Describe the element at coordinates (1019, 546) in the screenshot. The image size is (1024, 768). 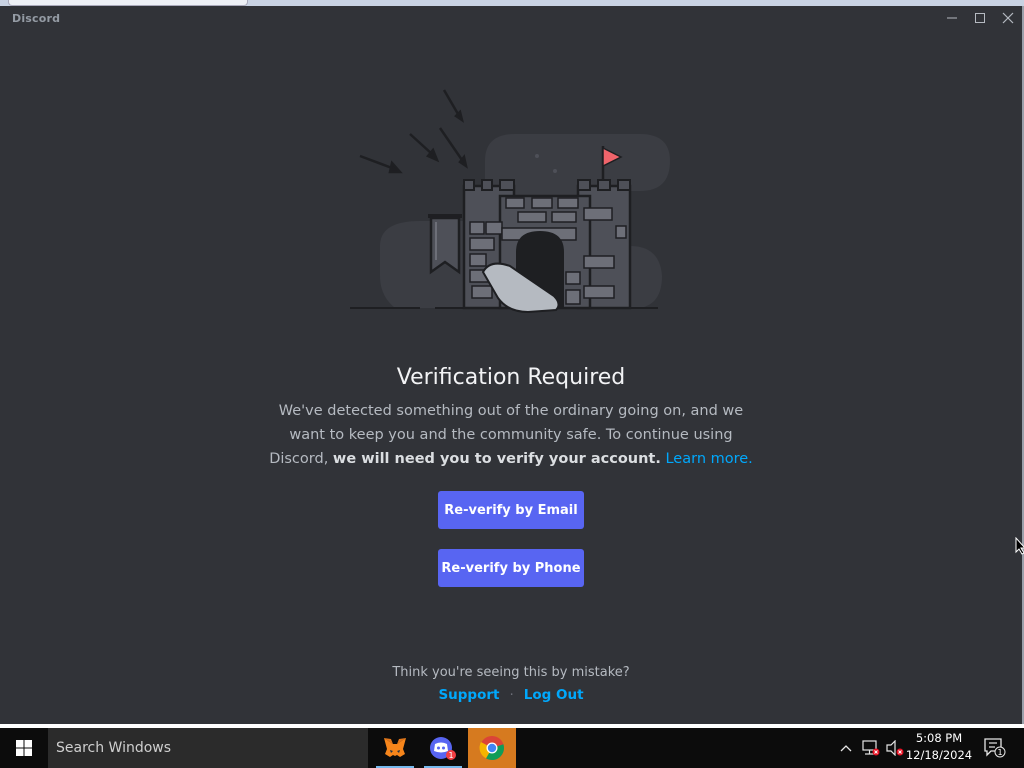
I see `mouse-cursor-icon` at that location.